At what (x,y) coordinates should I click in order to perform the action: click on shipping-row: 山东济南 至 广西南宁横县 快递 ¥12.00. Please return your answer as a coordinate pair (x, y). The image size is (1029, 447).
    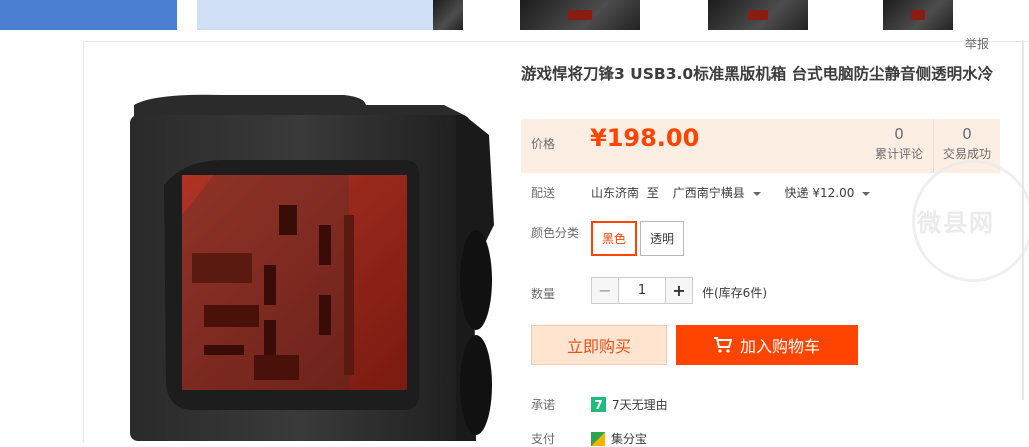
    Looking at the image, I should click on (734, 192).